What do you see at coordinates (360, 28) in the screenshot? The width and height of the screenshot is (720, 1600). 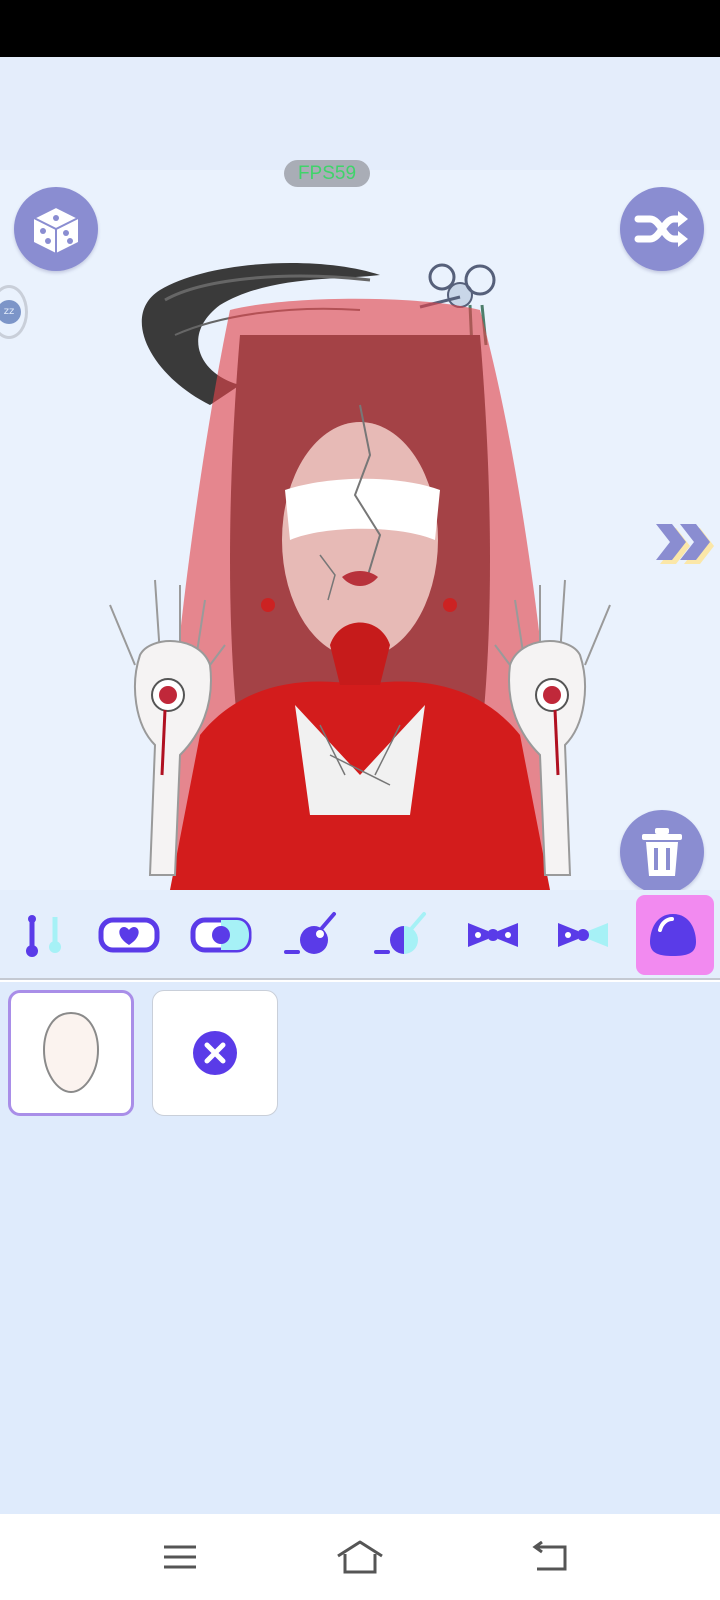 I see `status-bar` at bounding box center [360, 28].